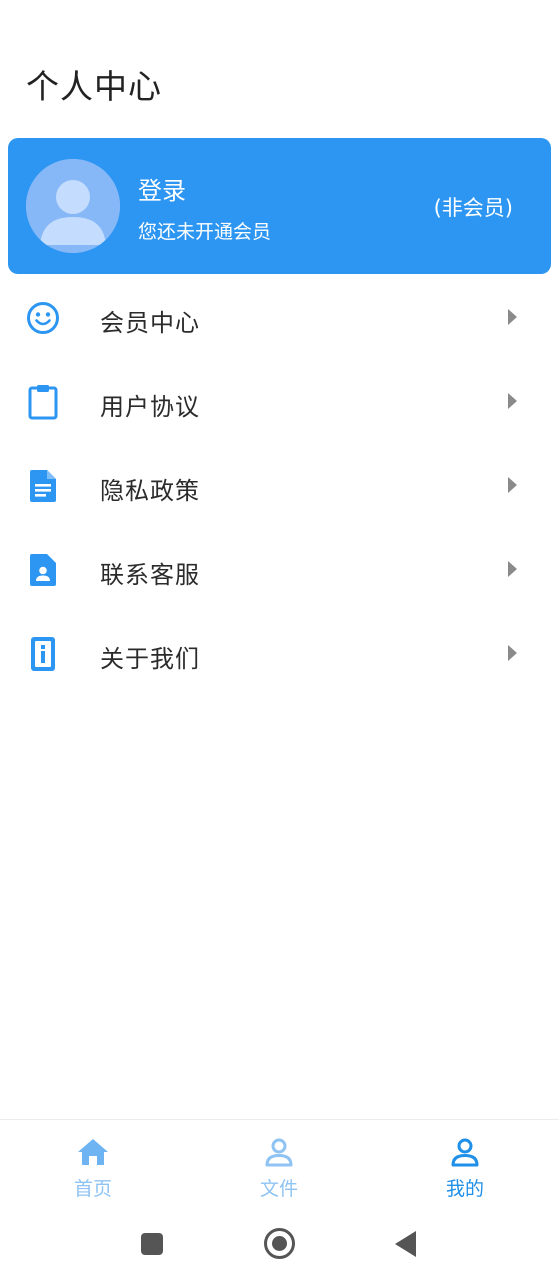  I want to click on avatar, so click(73, 206).